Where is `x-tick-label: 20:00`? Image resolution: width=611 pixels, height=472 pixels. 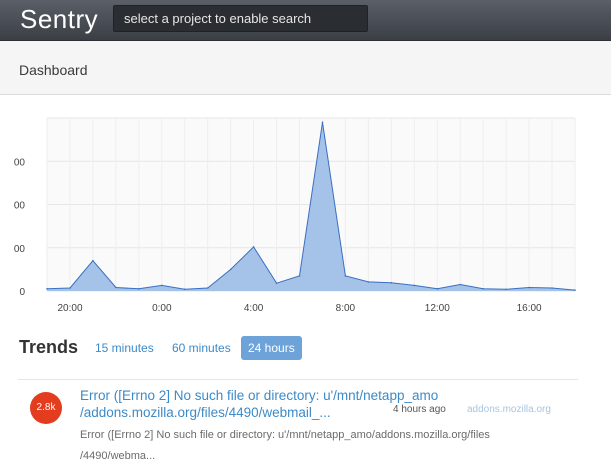 x-tick-label: 20:00 is located at coordinates (69, 308).